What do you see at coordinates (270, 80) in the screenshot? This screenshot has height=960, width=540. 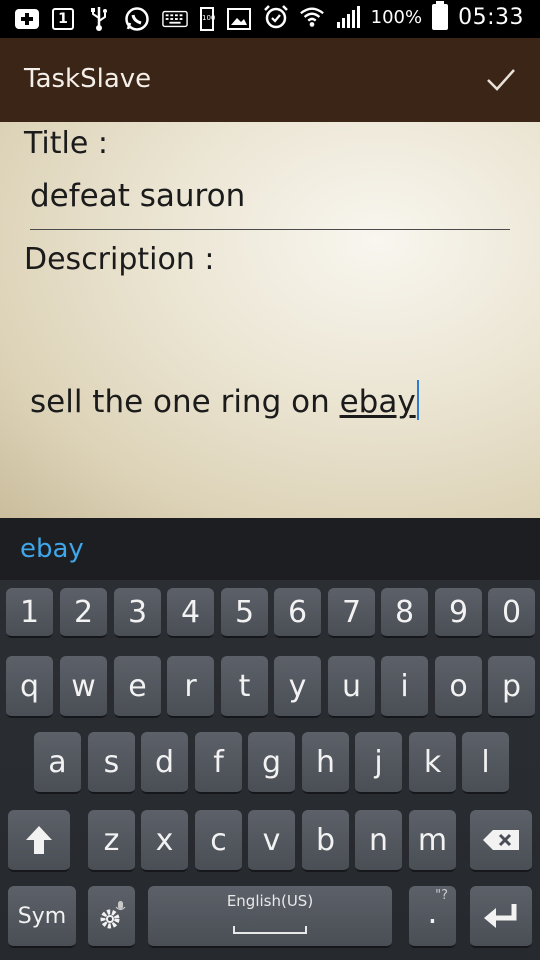 I see `action-bar: TaskSlave` at bounding box center [270, 80].